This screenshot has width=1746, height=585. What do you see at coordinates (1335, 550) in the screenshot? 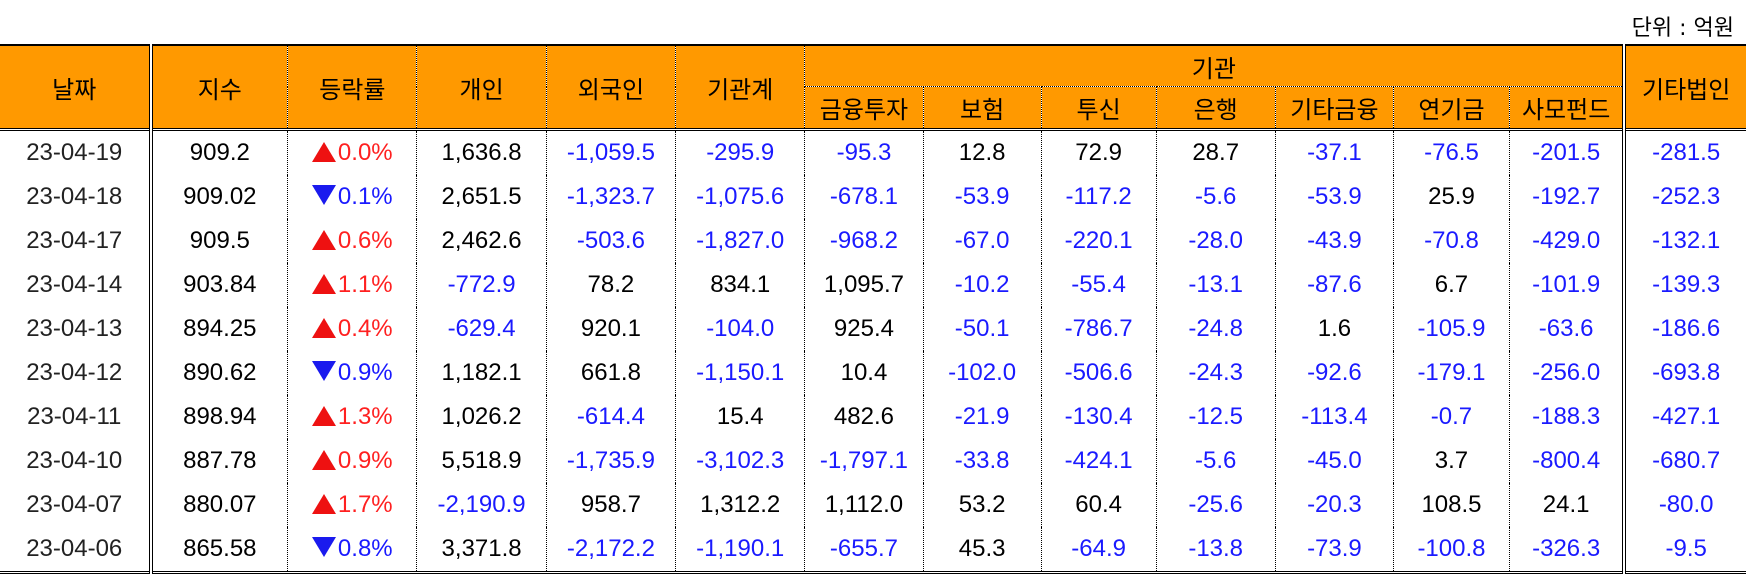
I see `cell-other-finance: -73.9` at bounding box center [1335, 550].